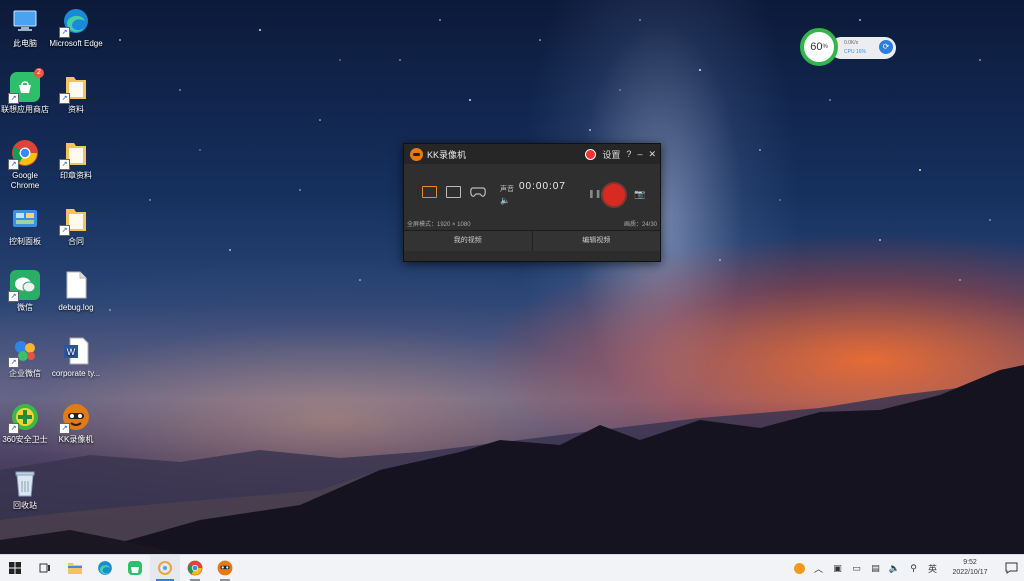 Image resolution: width=1024 pixels, height=581 pixels. I want to click on desktop-icon-label: 360安全卫士, so click(25, 439).